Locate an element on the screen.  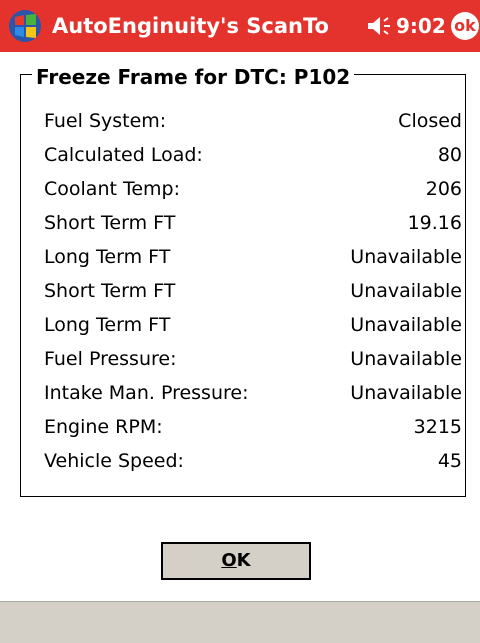
list-item: Intake Man. Pressure: Unavailable is located at coordinates (253, 397).